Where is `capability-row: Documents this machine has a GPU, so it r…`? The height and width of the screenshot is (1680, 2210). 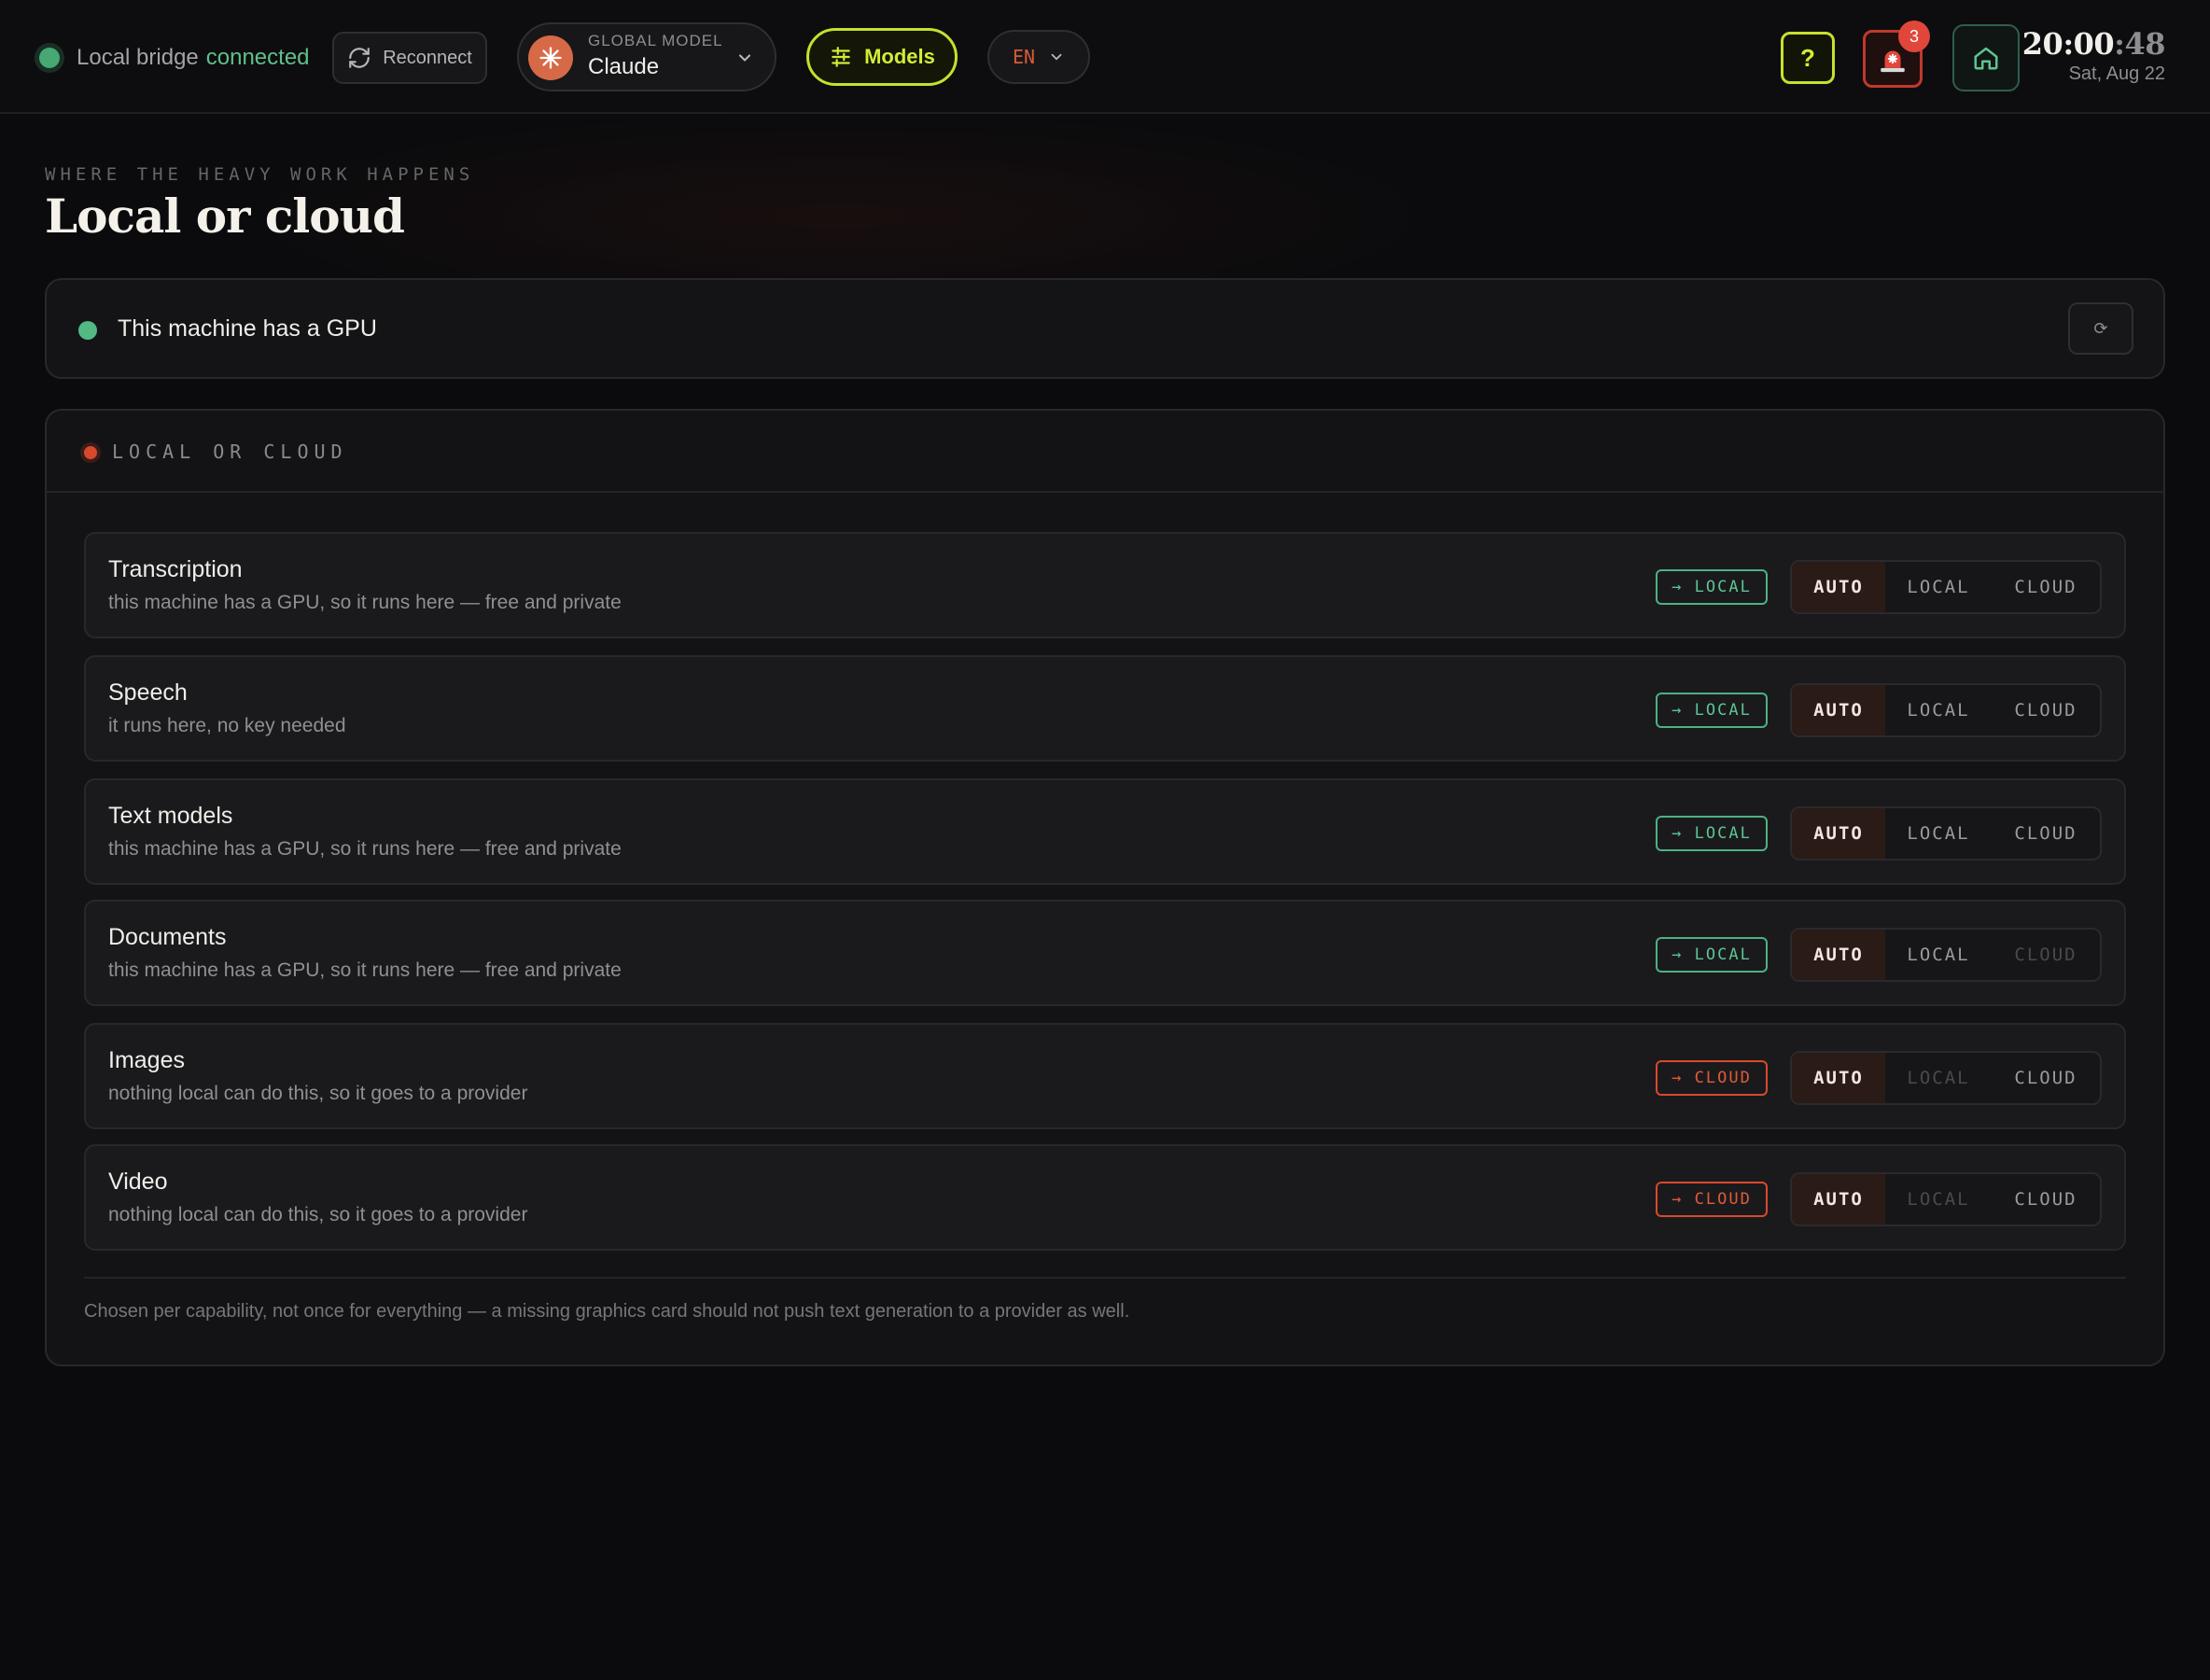
capability-row: Documents this machine has a GPU, so it r… is located at coordinates (1105, 953).